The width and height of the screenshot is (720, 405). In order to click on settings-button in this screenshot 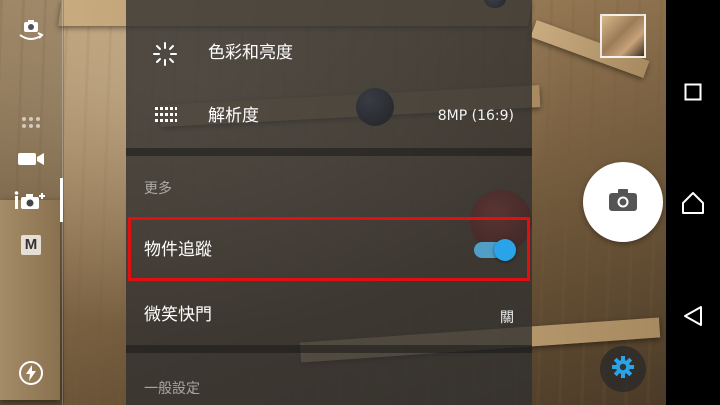, I will do `click(623, 369)`.